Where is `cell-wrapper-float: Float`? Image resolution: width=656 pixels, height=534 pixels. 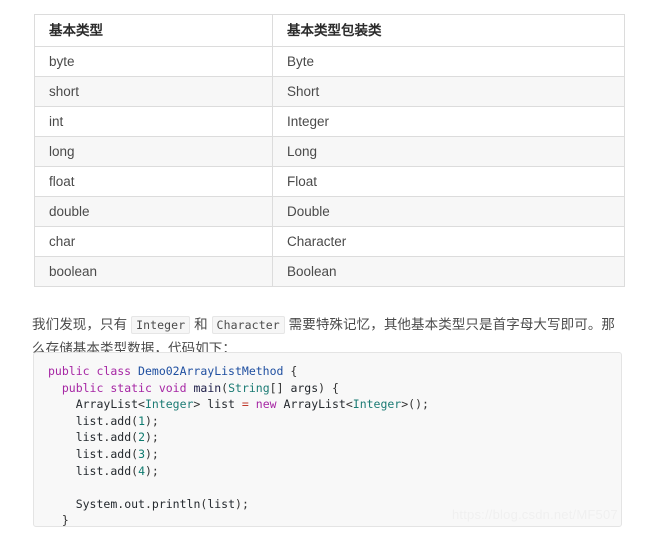
cell-wrapper-float: Float is located at coordinates (448, 181).